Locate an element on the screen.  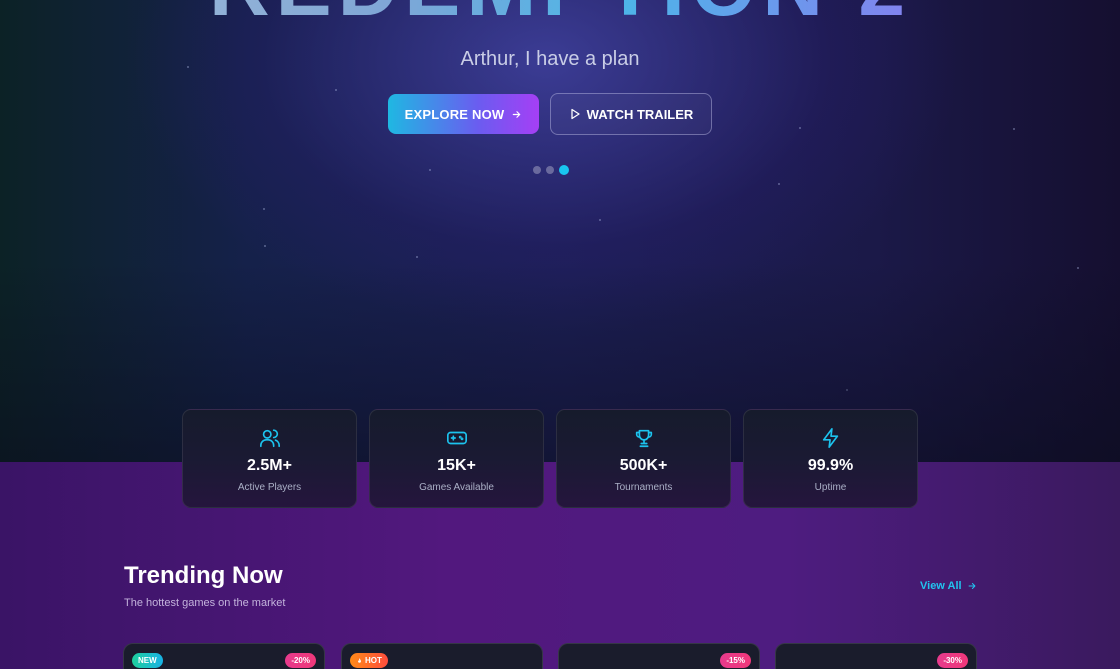
hot-badge: HOT is located at coordinates (369, 660).